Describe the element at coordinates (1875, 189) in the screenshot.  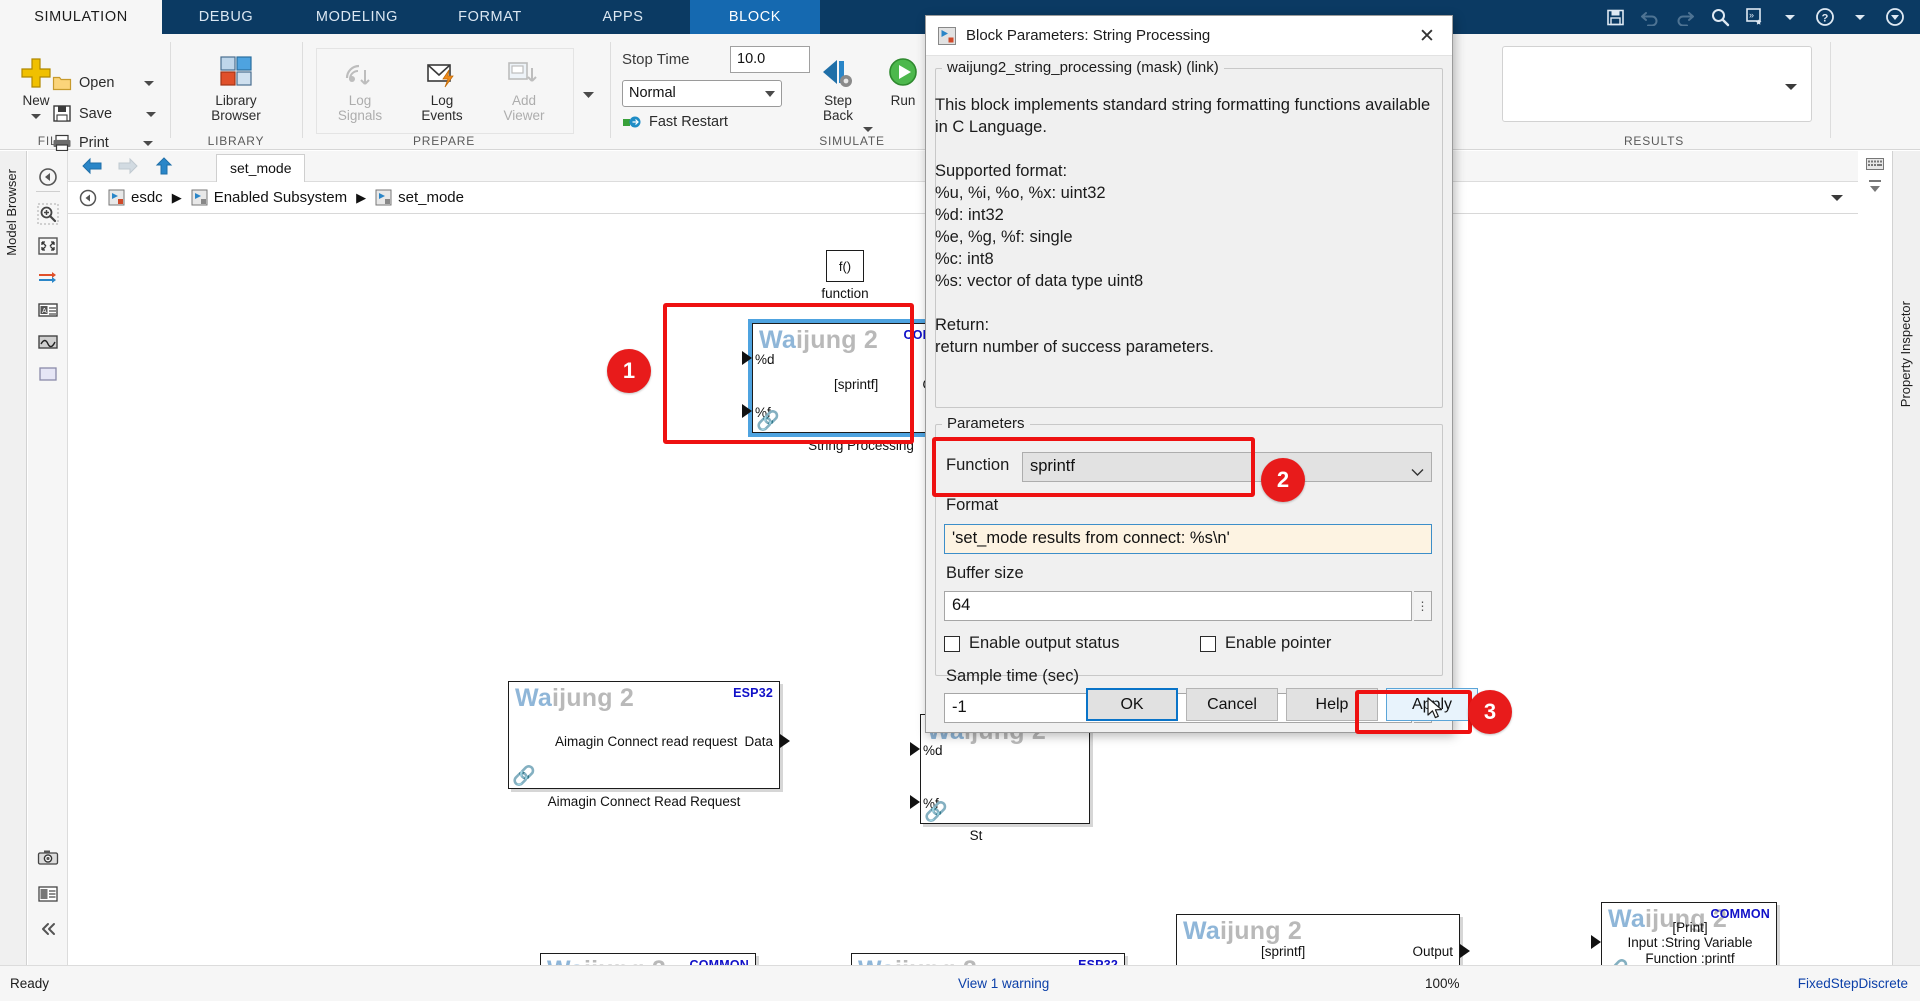
I see `collapse-panel-icon` at that location.